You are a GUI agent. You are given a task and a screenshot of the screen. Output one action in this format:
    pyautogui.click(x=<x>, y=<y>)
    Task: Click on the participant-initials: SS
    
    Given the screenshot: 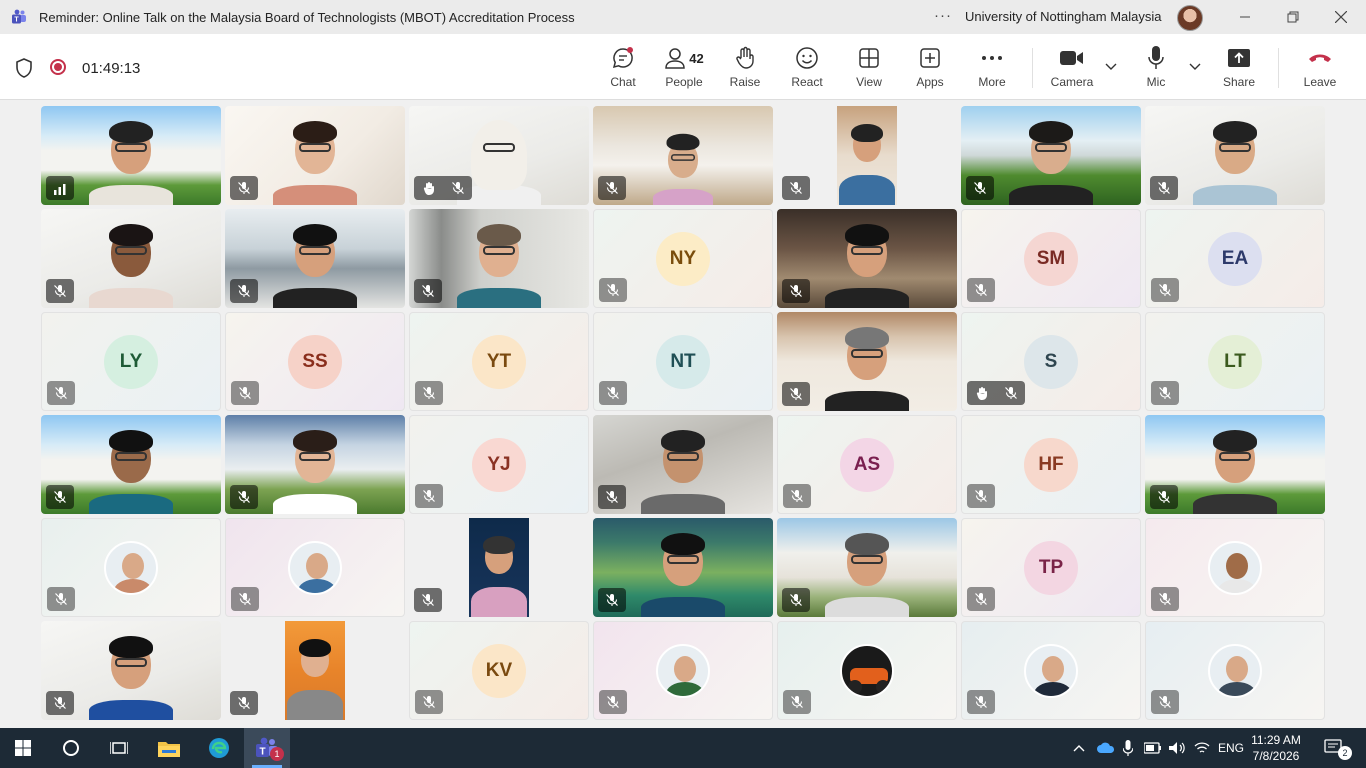 What is the action you would take?
    pyautogui.click(x=315, y=361)
    